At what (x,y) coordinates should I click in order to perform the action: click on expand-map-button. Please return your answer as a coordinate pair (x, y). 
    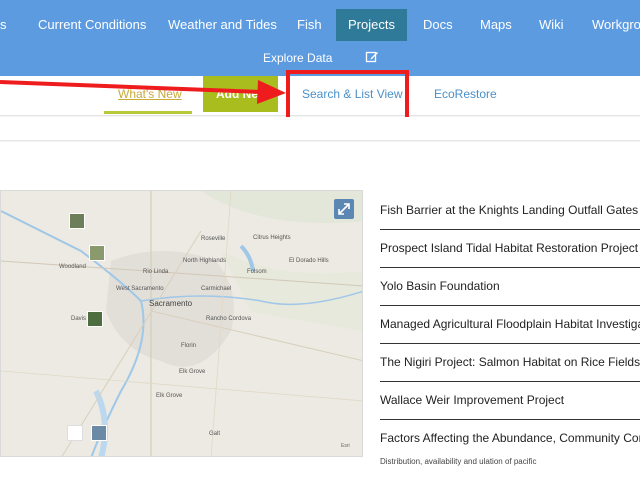
    Looking at the image, I should click on (344, 209).